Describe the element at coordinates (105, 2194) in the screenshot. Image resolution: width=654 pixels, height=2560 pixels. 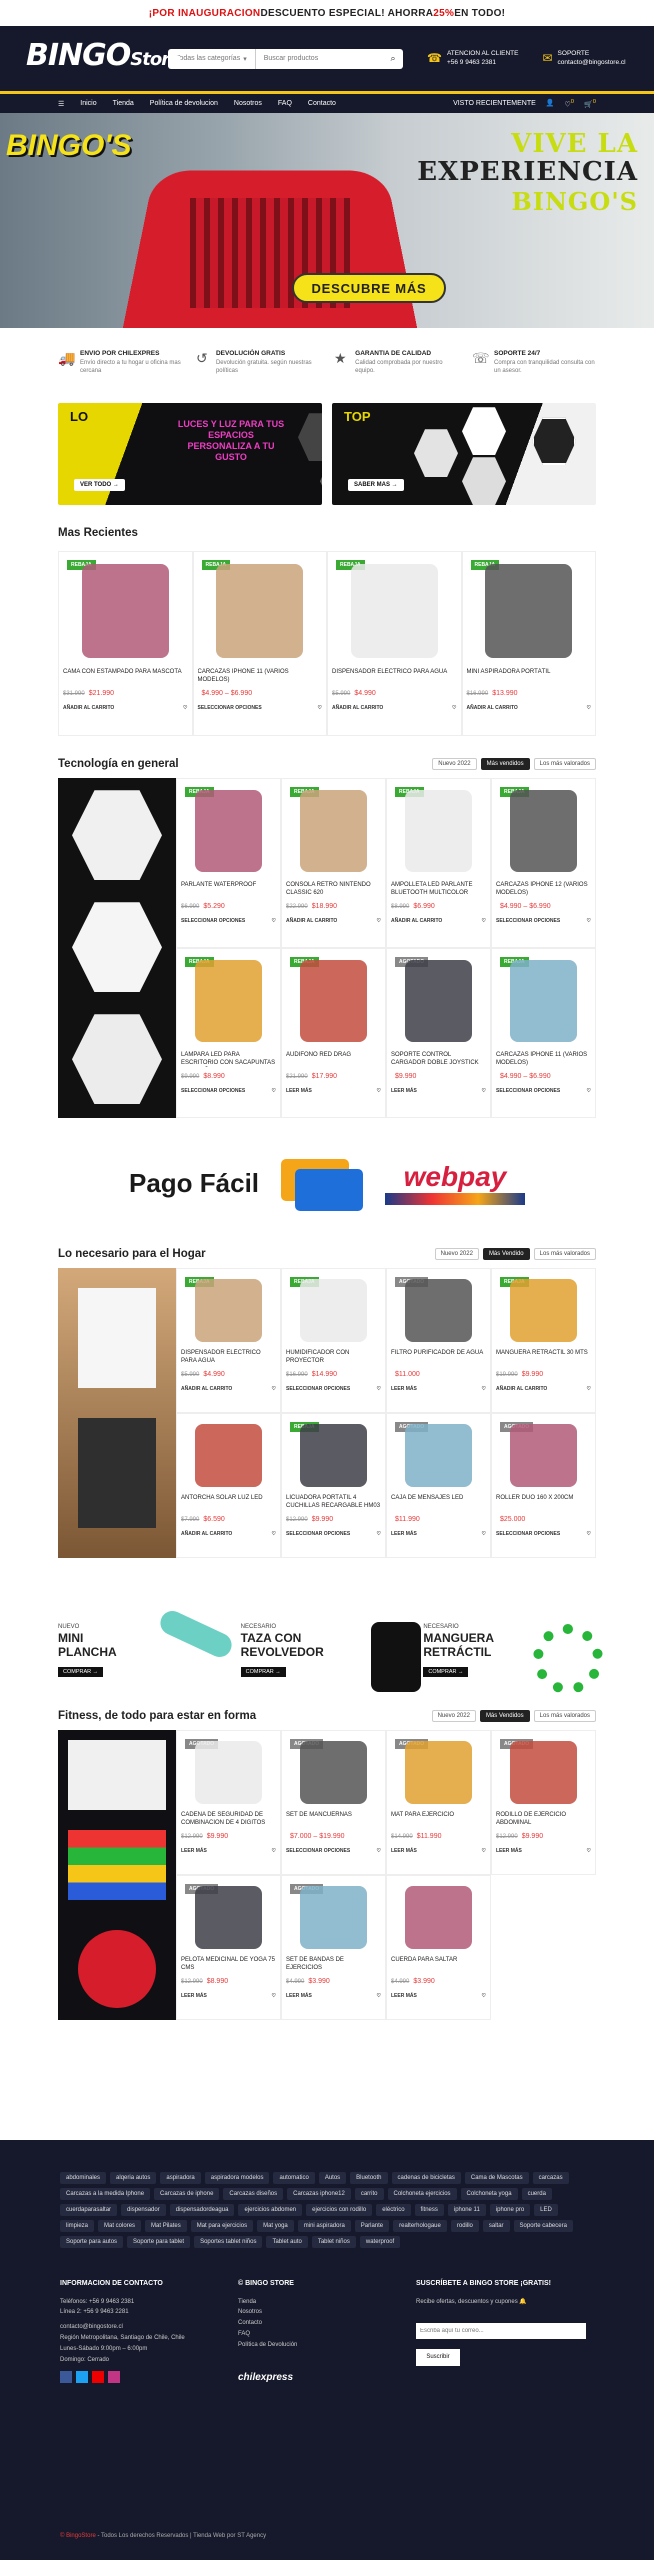
I see `tag-link: Carcazas a la medida Iphone` at that location.